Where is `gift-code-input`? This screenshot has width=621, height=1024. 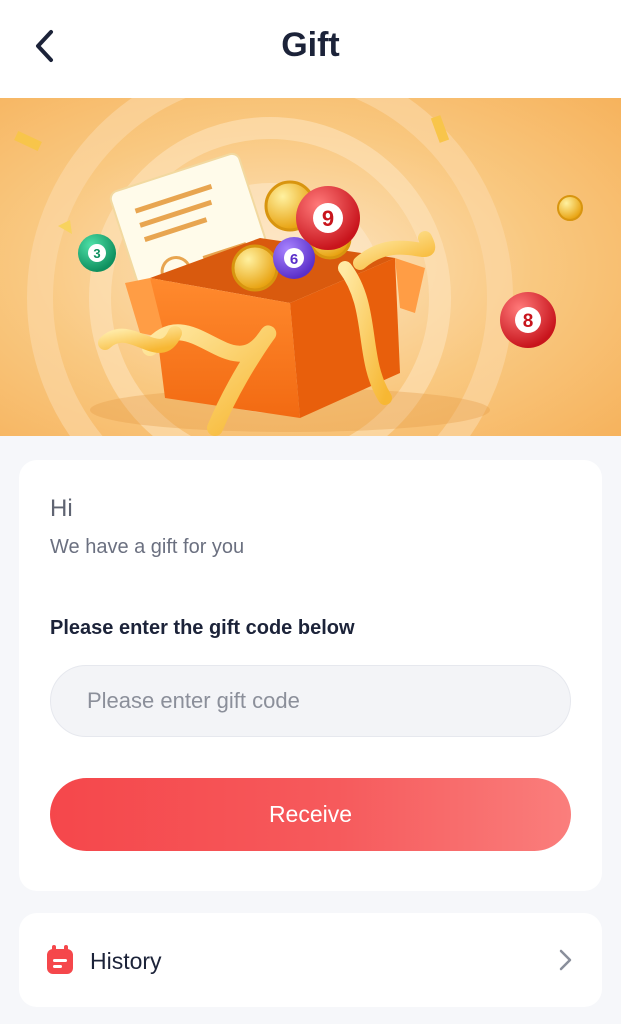
gift-code-input is located at coordinates (310, 701).